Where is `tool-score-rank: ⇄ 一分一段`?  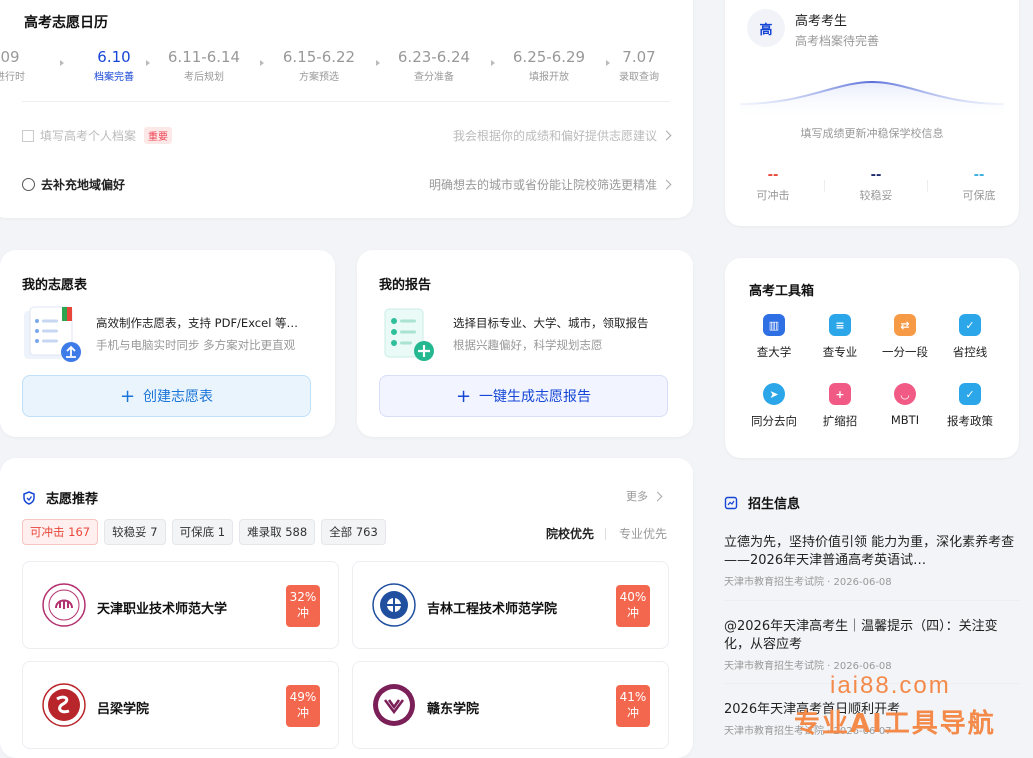
tool-score-rank: ⇄ 一分一段 is located at coordinates (905, 337).